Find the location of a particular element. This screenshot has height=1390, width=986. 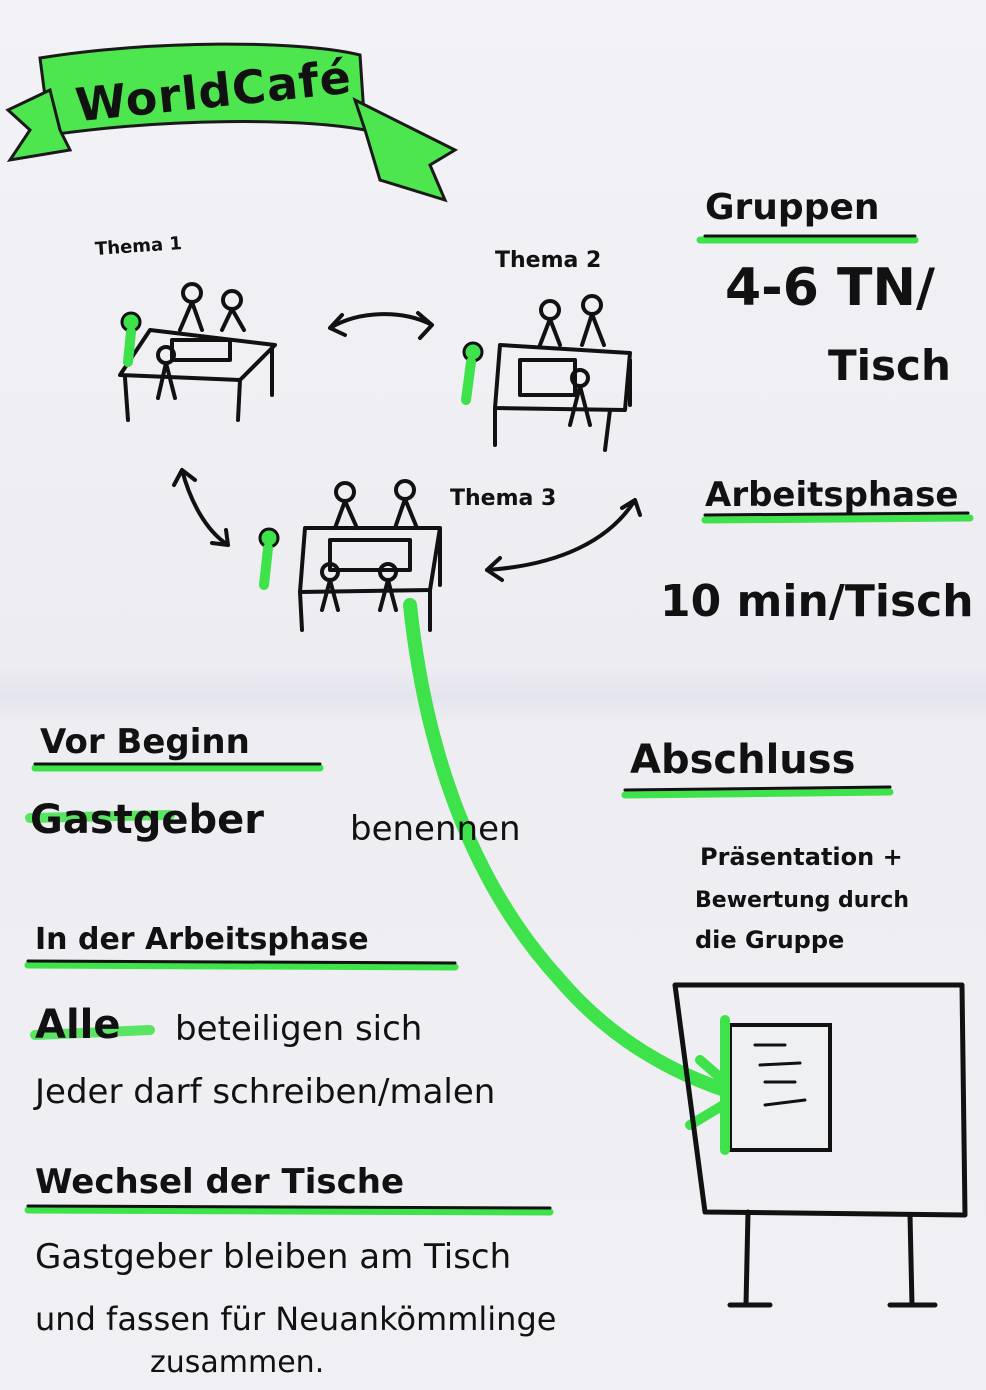

closing-line1: Präsentation + is located at coordinates (801, 857).